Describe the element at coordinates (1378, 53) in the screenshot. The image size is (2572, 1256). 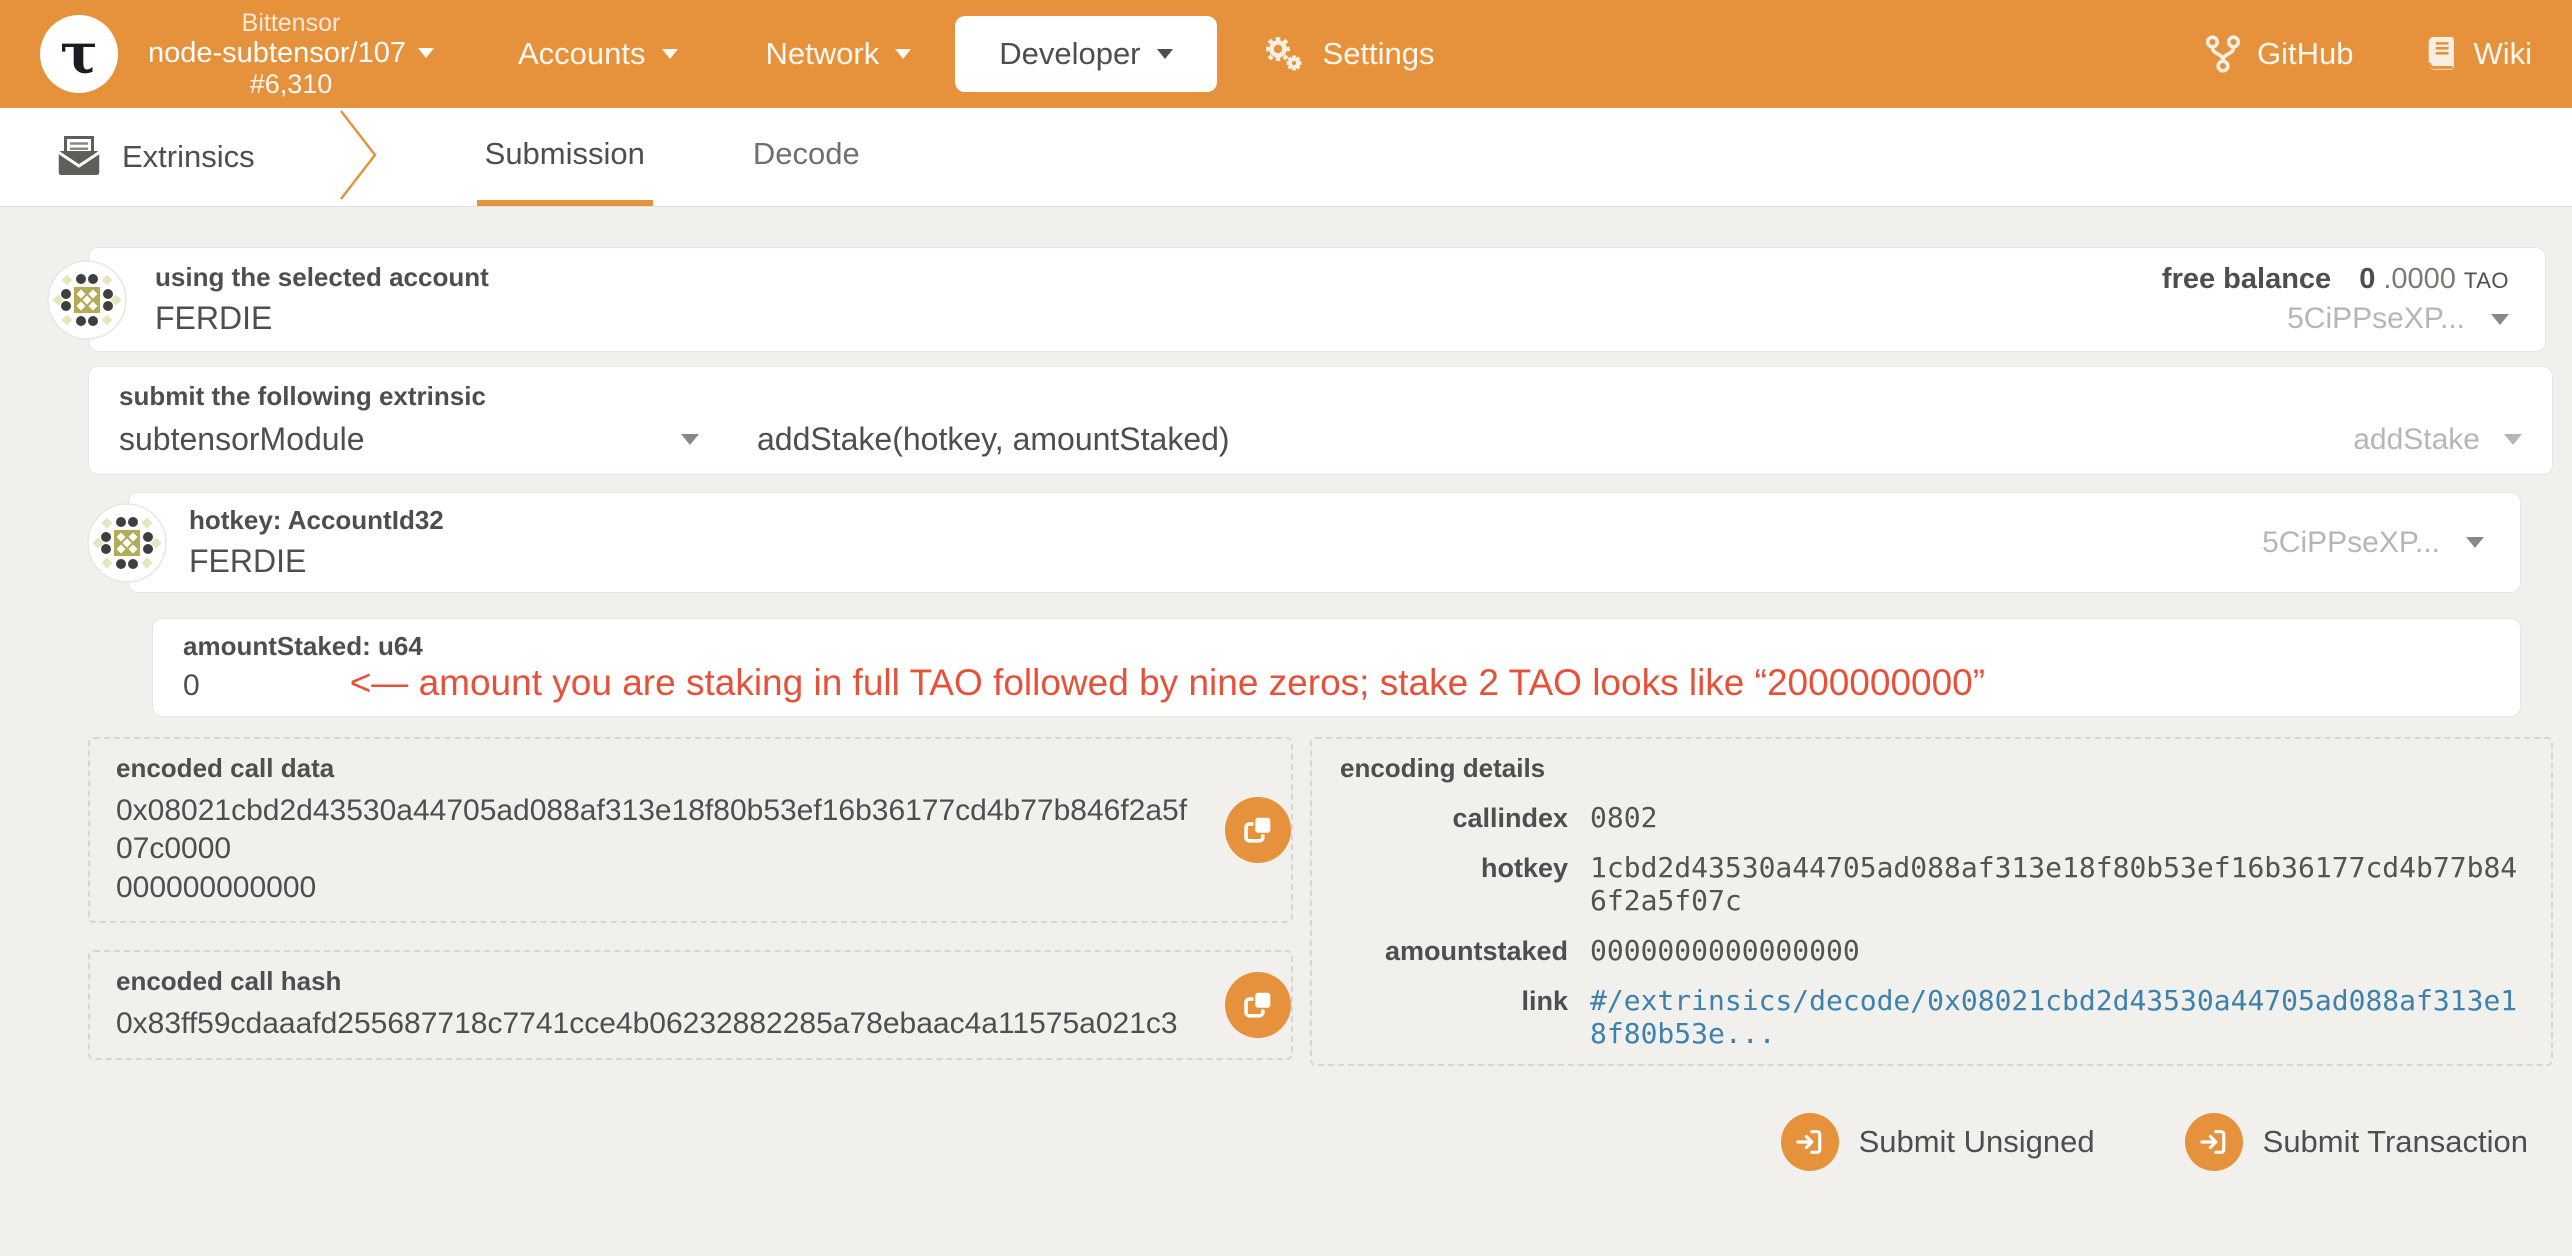
I see `menu-settings-label: Settings` at that location.